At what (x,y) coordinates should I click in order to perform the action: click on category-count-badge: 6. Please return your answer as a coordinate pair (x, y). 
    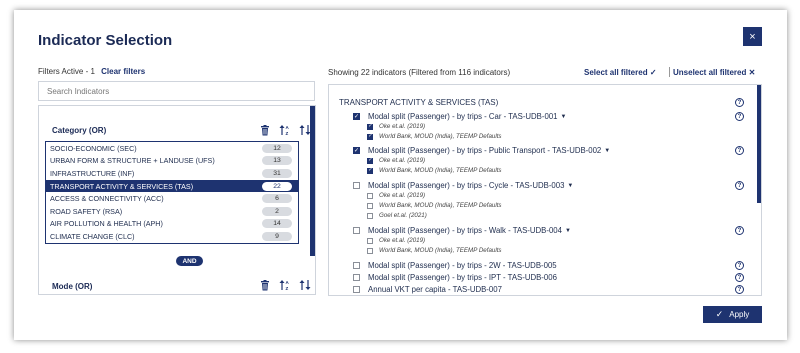
    Looking at the image, I should click on (277, 199).